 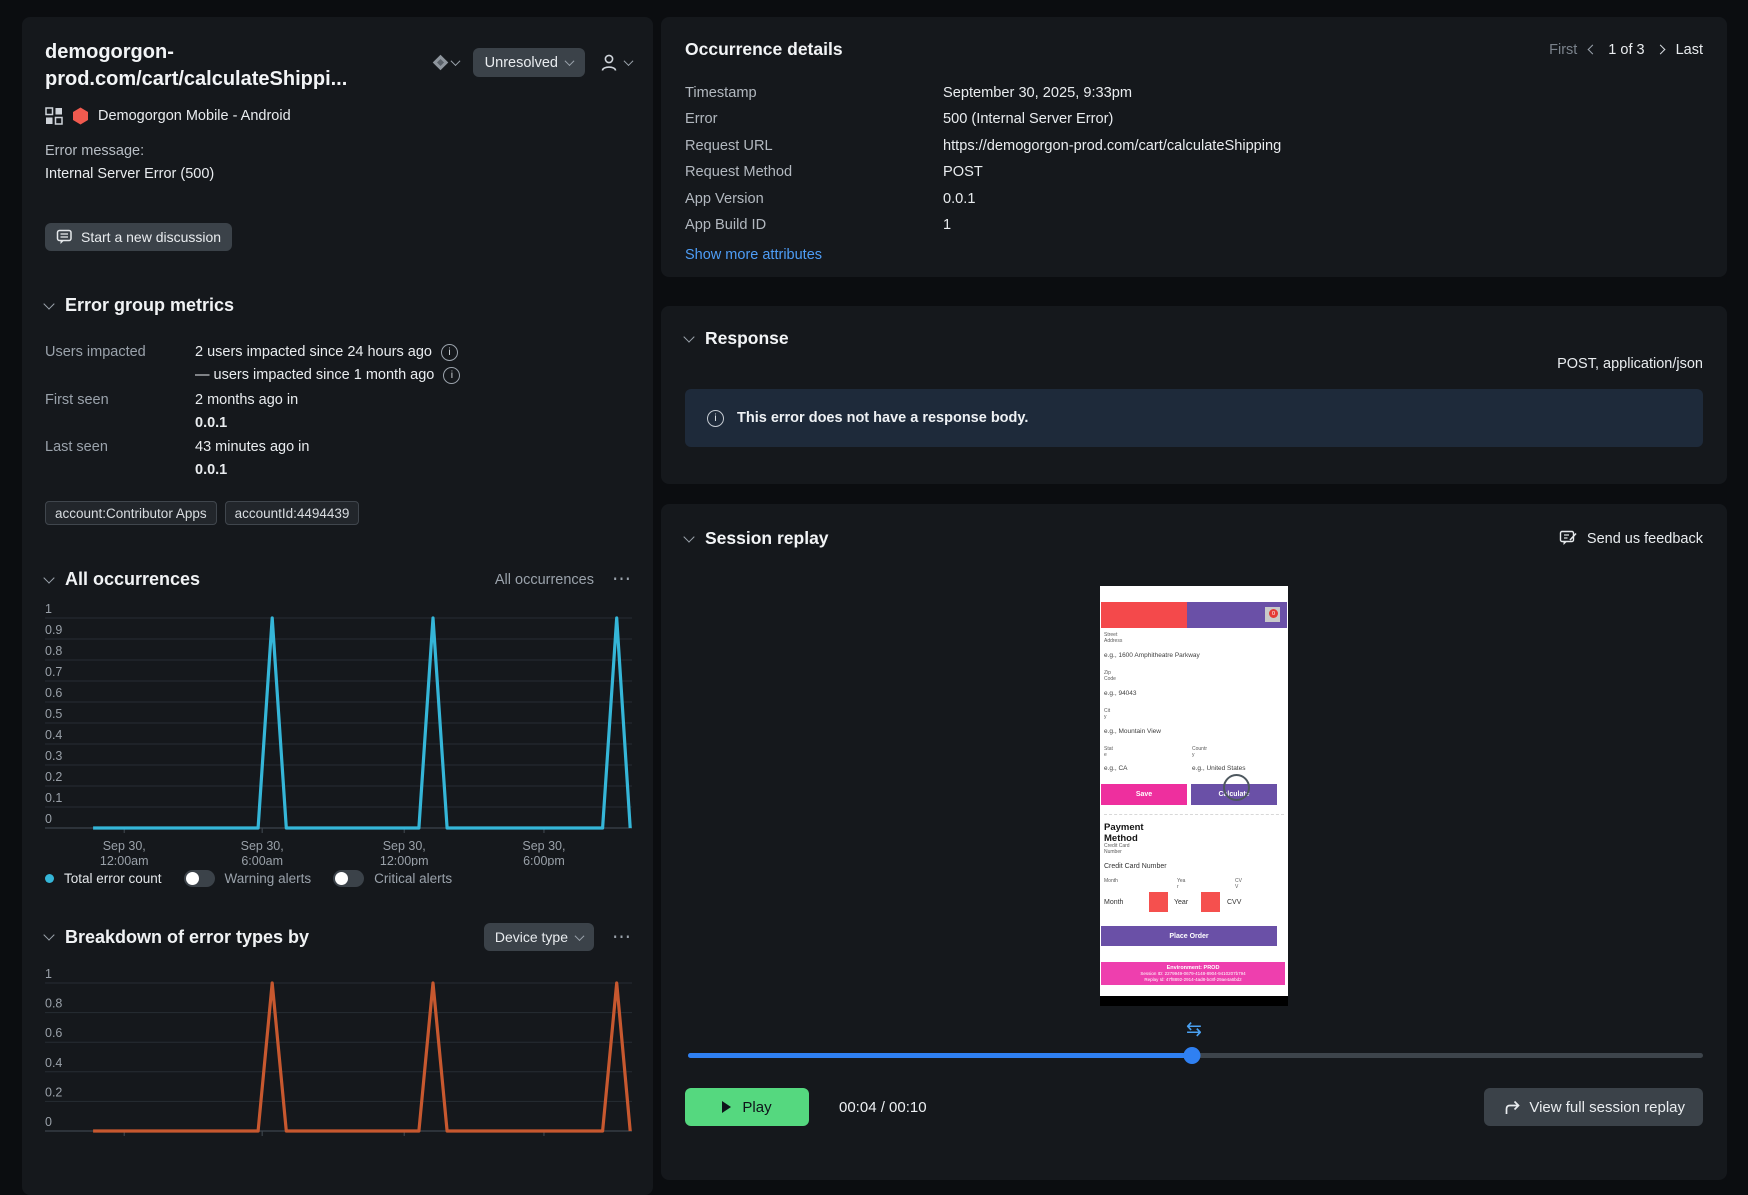 What do you see at coordinates (131, 513) in the screenshot?
I see `tag-account: account:Contributor Apps` at bounding box center [131, 513].